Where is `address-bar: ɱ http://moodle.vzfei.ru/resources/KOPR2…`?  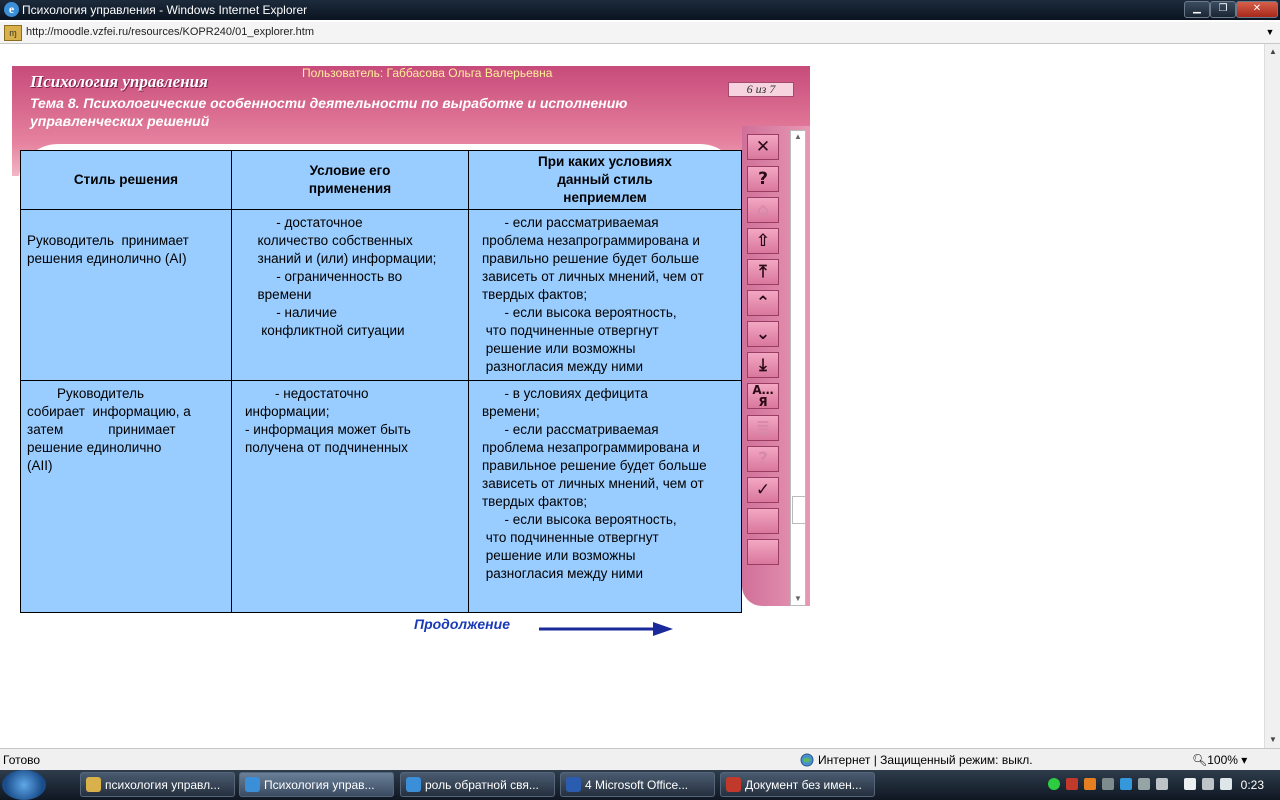
address-bar: ɱ http://moodle.vzfei.ru/resources/KOPR2… is located at coordinates (640, 33).